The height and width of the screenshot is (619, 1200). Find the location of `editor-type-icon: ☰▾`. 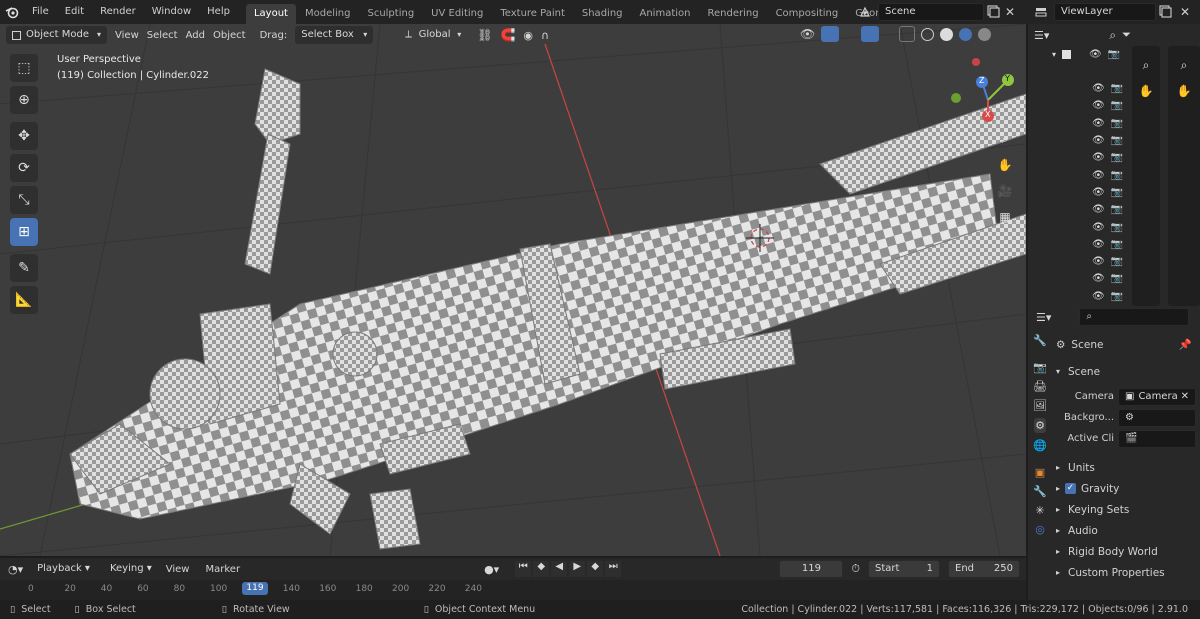

editor-type-icon: ☰▾ is located at coordinates (1043, 317).